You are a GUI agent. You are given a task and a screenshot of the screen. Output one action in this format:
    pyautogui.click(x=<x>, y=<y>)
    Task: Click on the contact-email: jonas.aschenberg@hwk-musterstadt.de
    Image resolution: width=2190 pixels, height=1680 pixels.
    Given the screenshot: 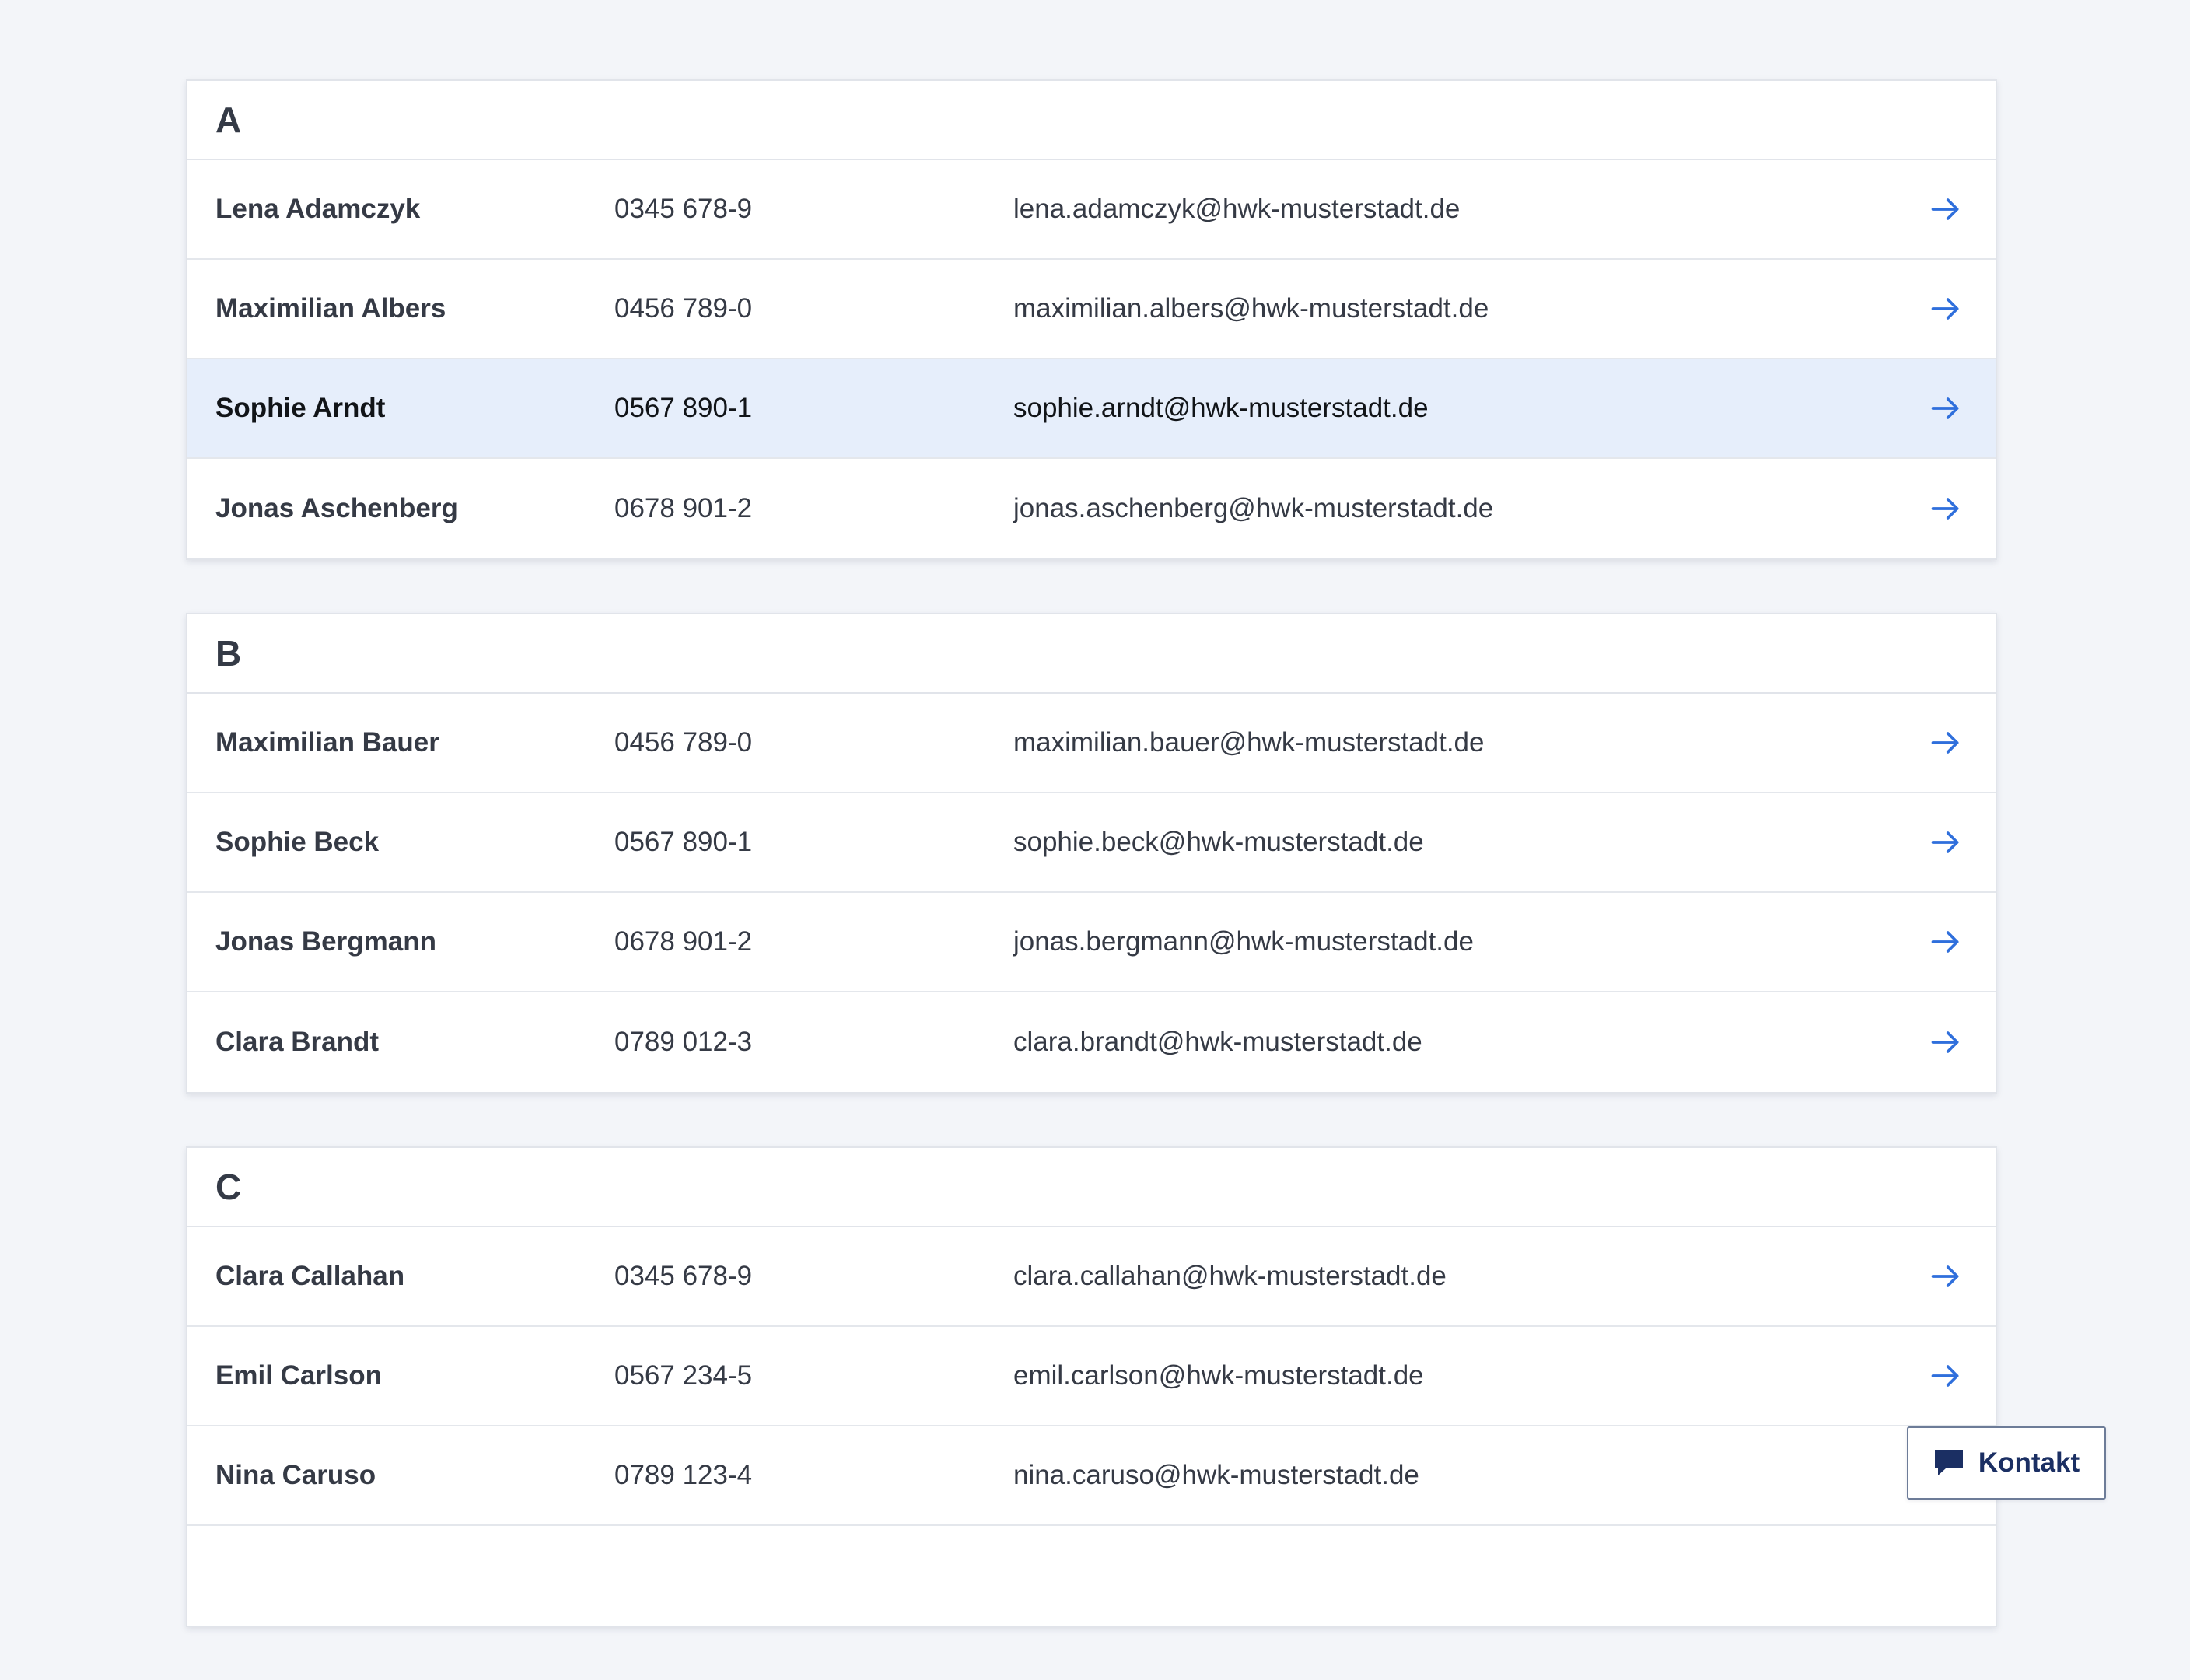 What is the action you would take?
    pyautogui.click(x=1253, y=508)
    